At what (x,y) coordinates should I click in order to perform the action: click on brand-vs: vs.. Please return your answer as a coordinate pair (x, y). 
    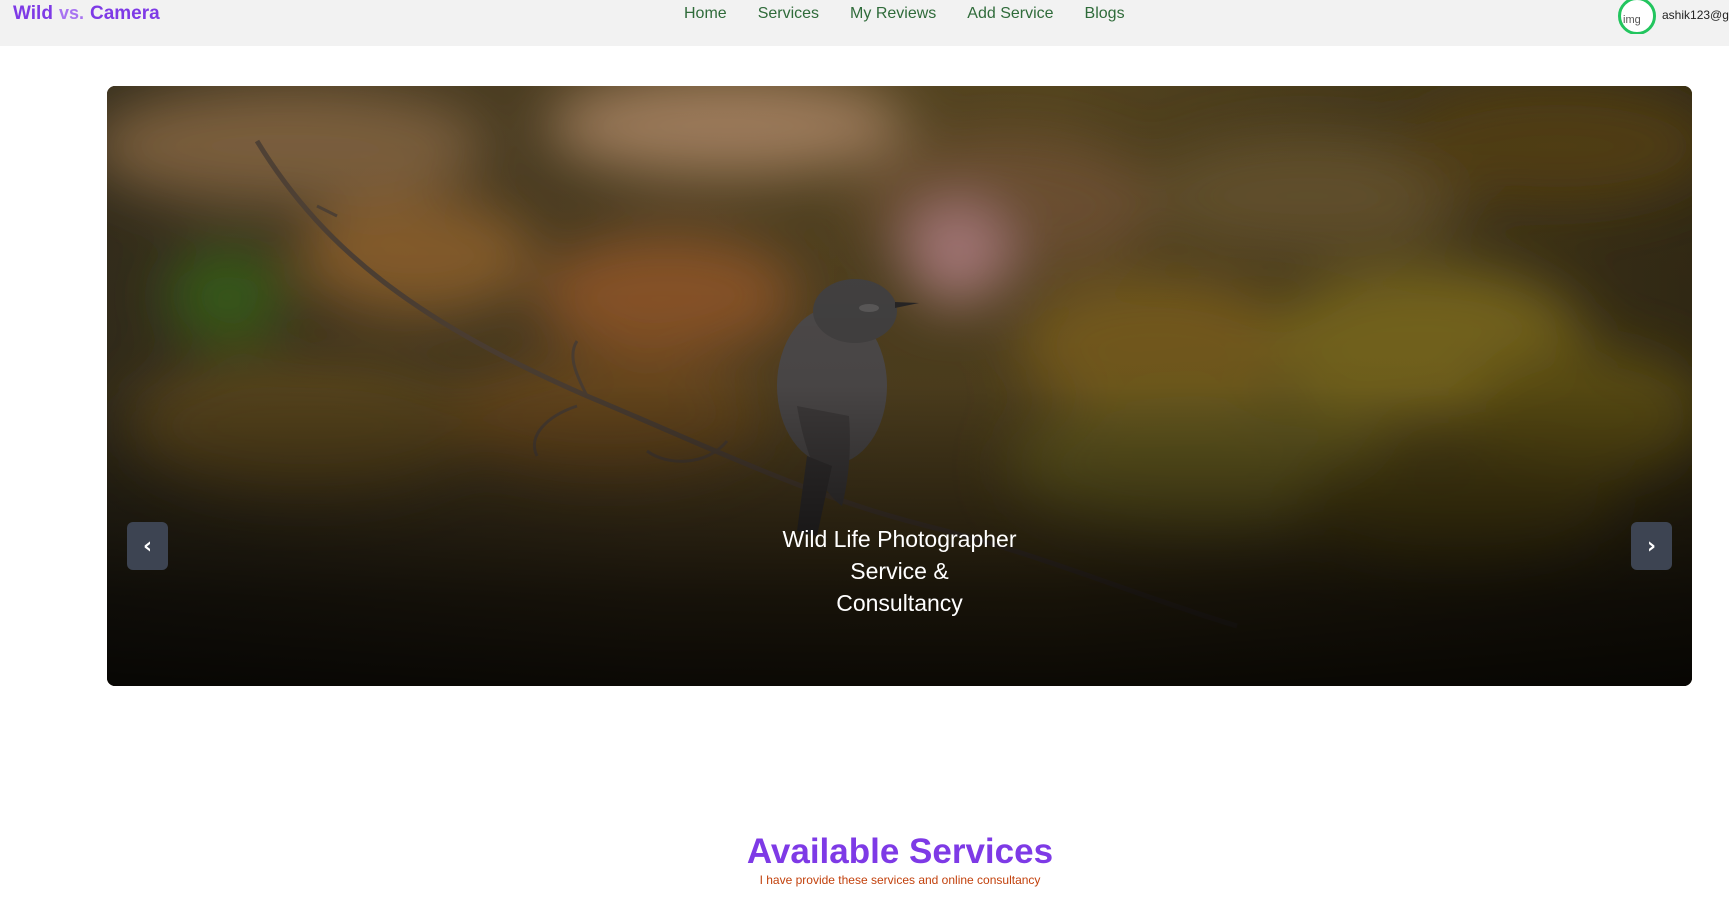
    Looking at the image, I should click on (71, 13).